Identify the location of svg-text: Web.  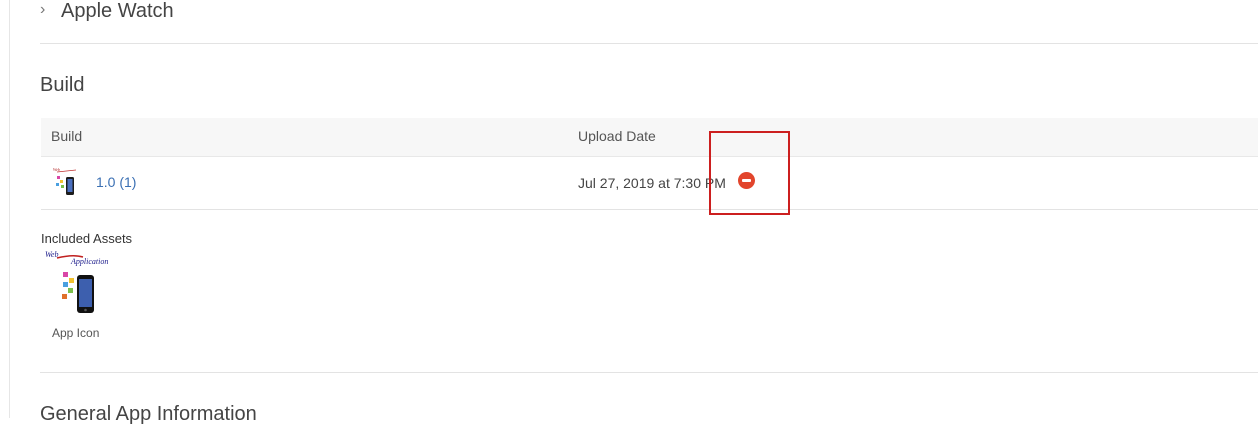
(56, 169).